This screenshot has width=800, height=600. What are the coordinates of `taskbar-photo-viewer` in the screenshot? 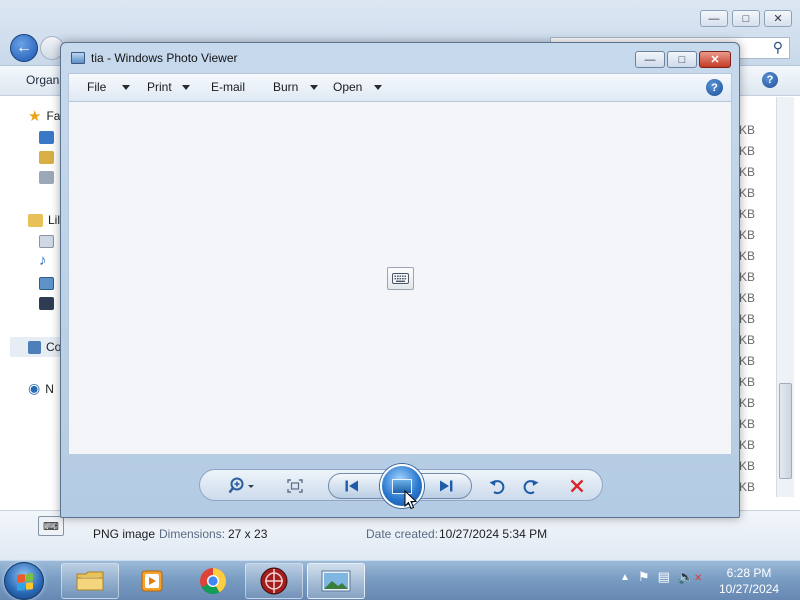 It's located at (336, 581).